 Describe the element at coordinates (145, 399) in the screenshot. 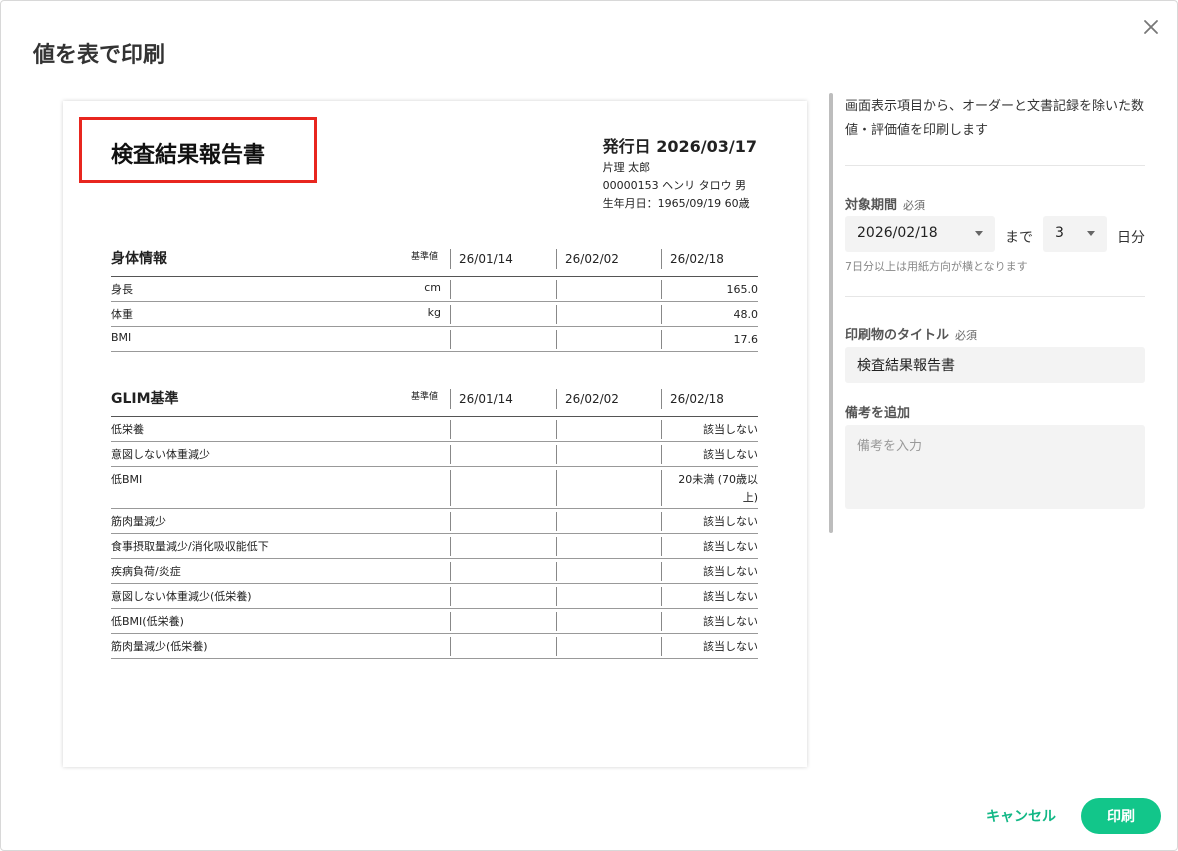

I see `section-title: GLIM基準` at that location.